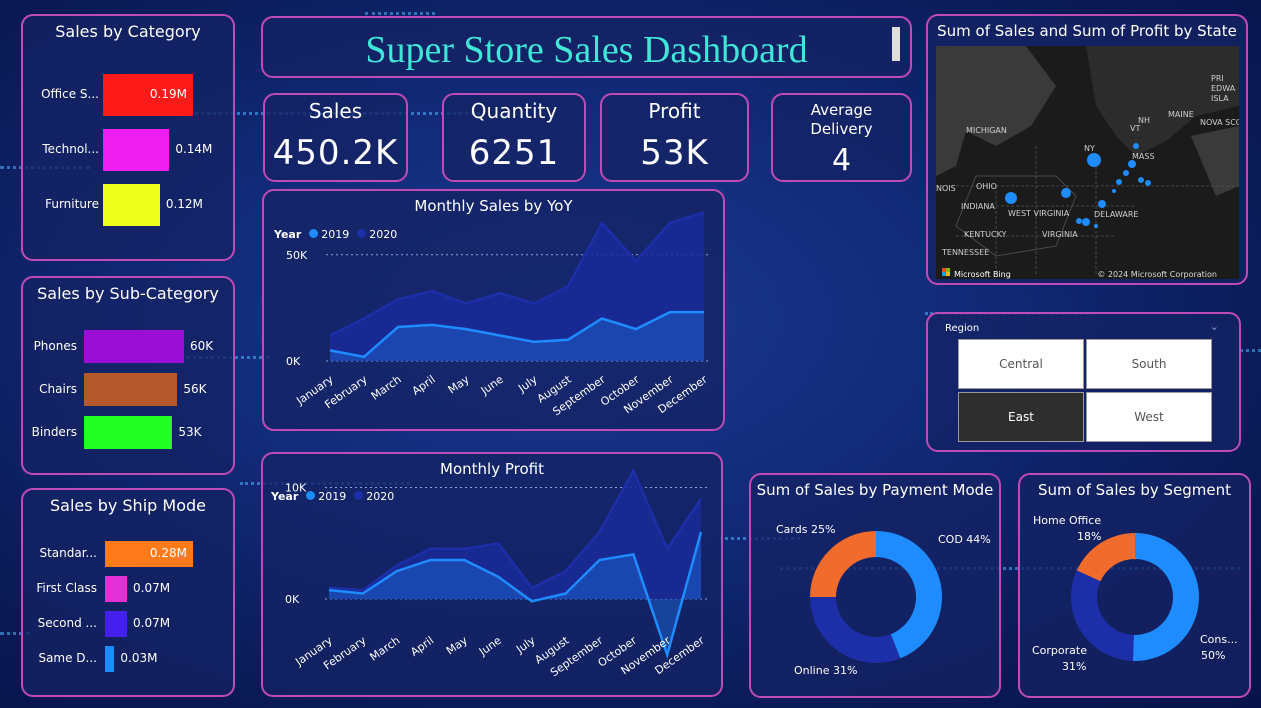  I want to click on map-title: Sum of Sales and Sum of Profit by State, so click(1087, 31).